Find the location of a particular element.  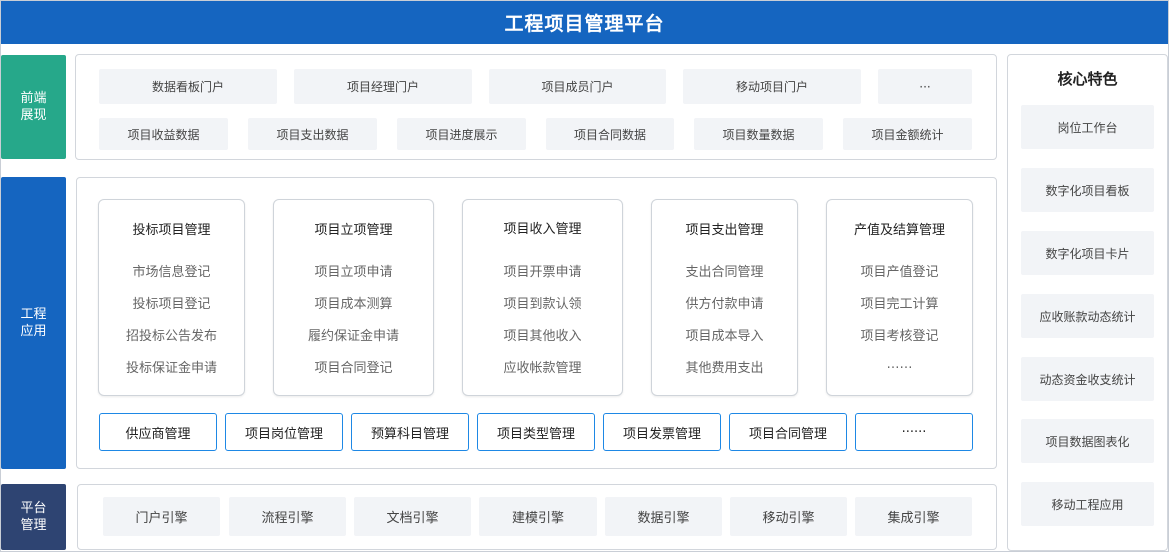

module-item: 项目成本导入 is located at coordinates (724, 336).